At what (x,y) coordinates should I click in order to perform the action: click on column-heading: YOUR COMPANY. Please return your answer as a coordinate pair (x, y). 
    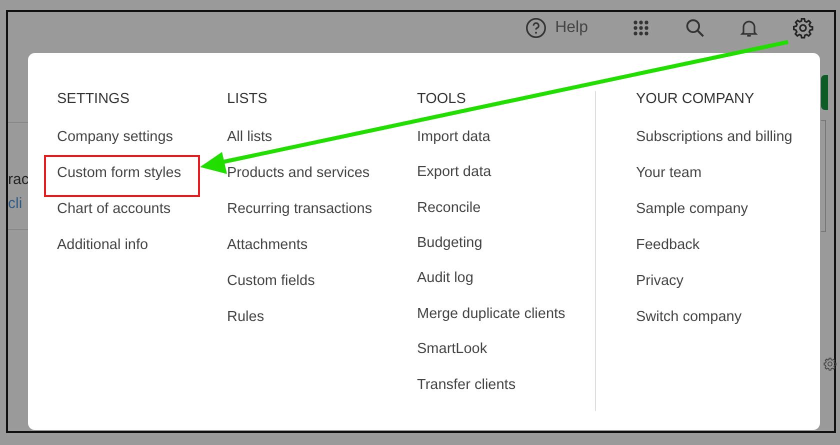
    Looking at the image, I should click on (695, 100).